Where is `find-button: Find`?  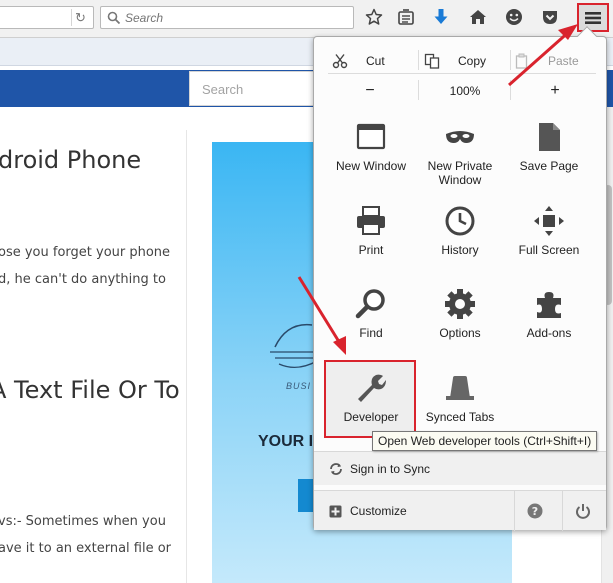
find-button: Find is located at coordinates (371, 328).